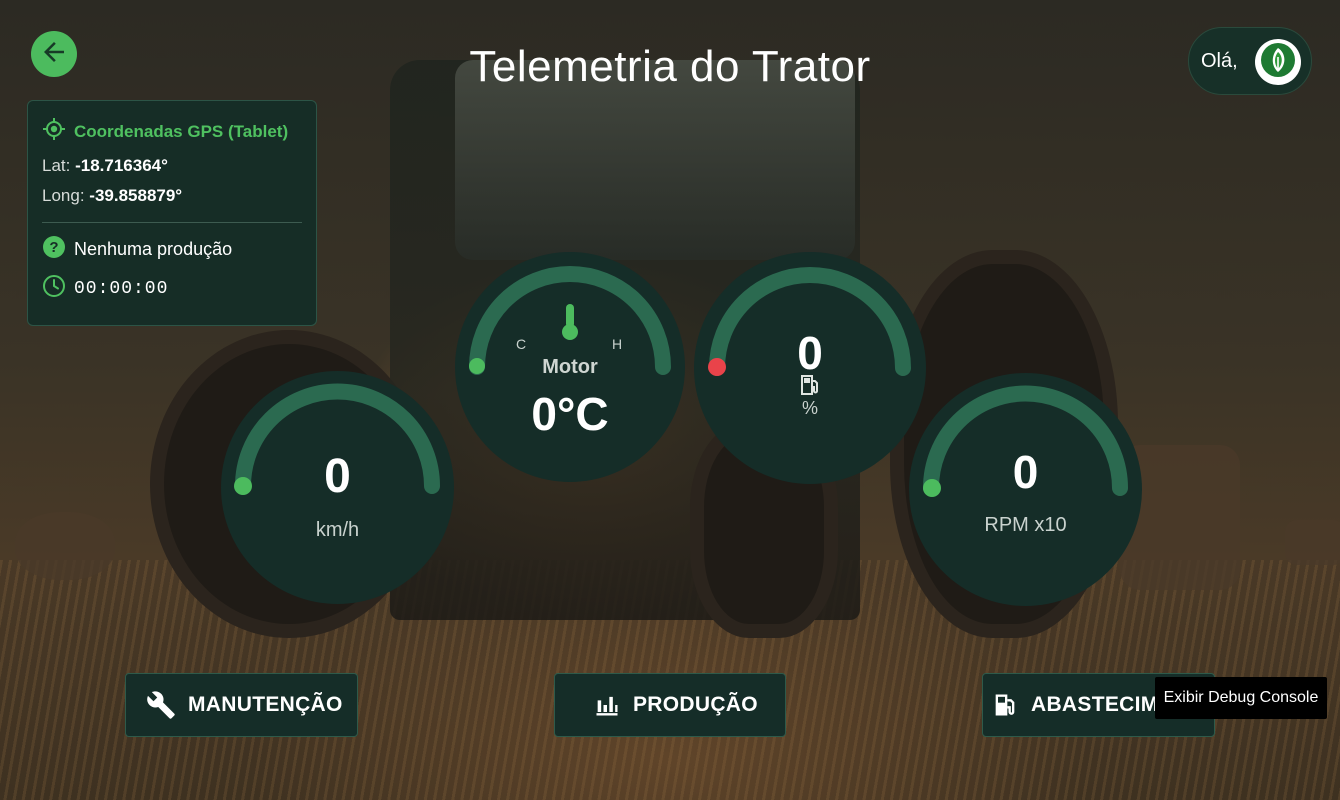 The height and width of the screenshot is (800, 1340). I want to click on speed-value: 0, so click(337, 476).